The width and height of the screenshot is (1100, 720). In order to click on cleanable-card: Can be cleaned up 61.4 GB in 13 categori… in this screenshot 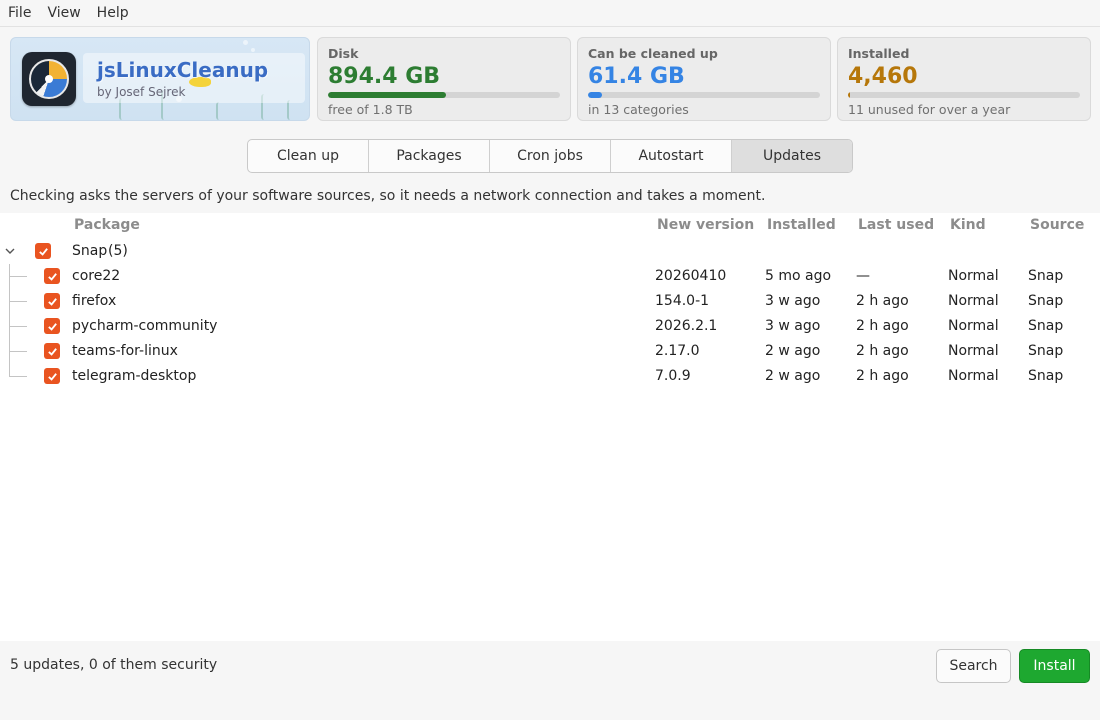, I will do `click(704, 79)`.